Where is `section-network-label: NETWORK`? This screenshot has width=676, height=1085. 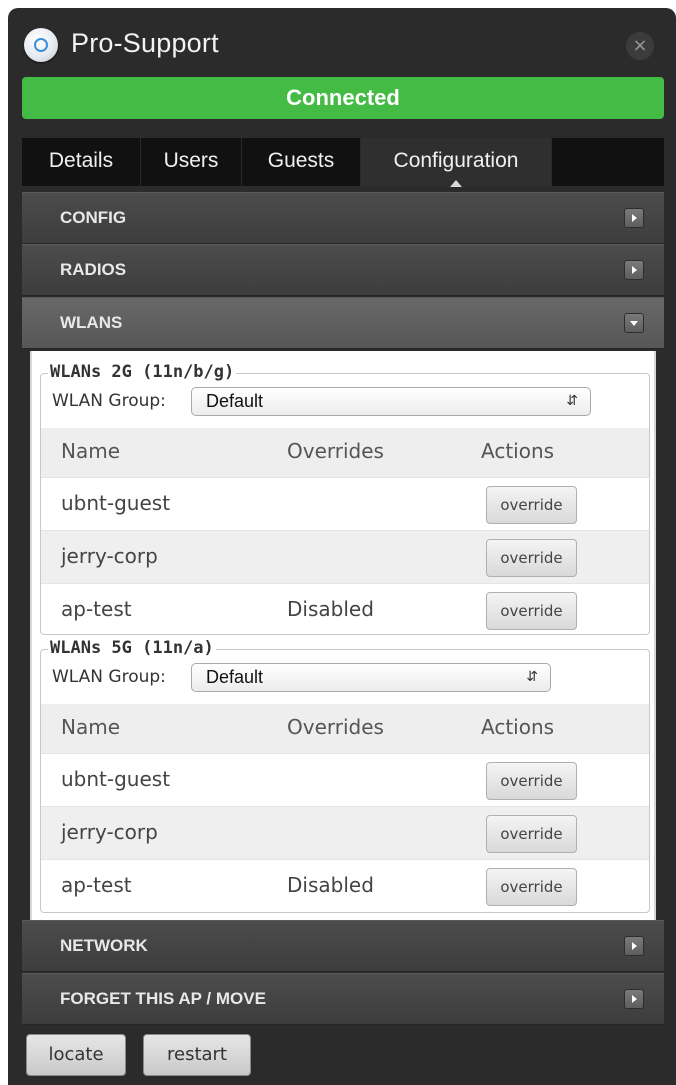
section-network-label: NETWORK is located at coordinates (104, 945).